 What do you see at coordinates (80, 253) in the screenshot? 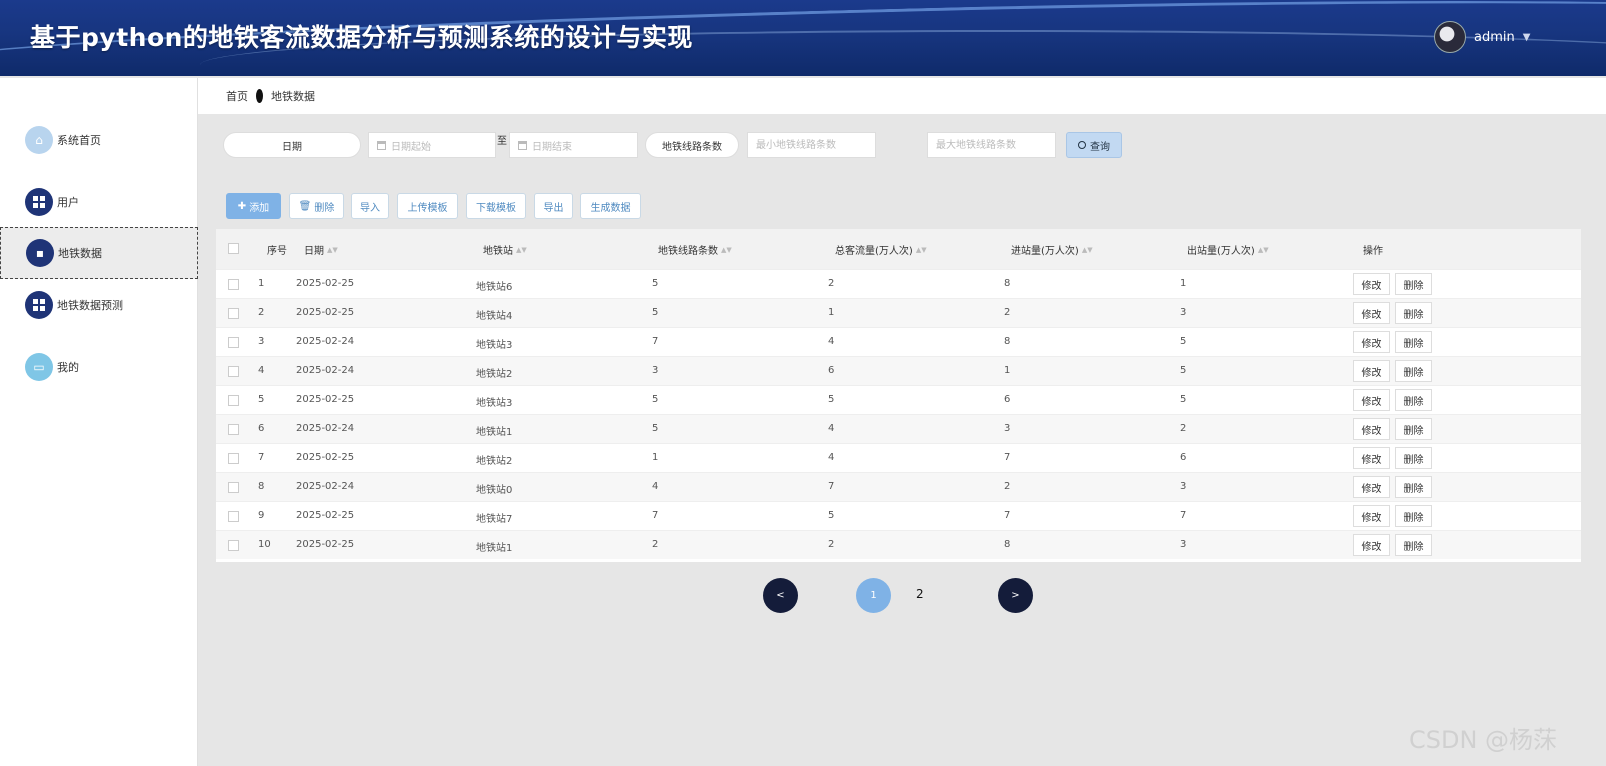
I see `sidebar-item-label: 地铁数据` at bounding box center [80, 253].